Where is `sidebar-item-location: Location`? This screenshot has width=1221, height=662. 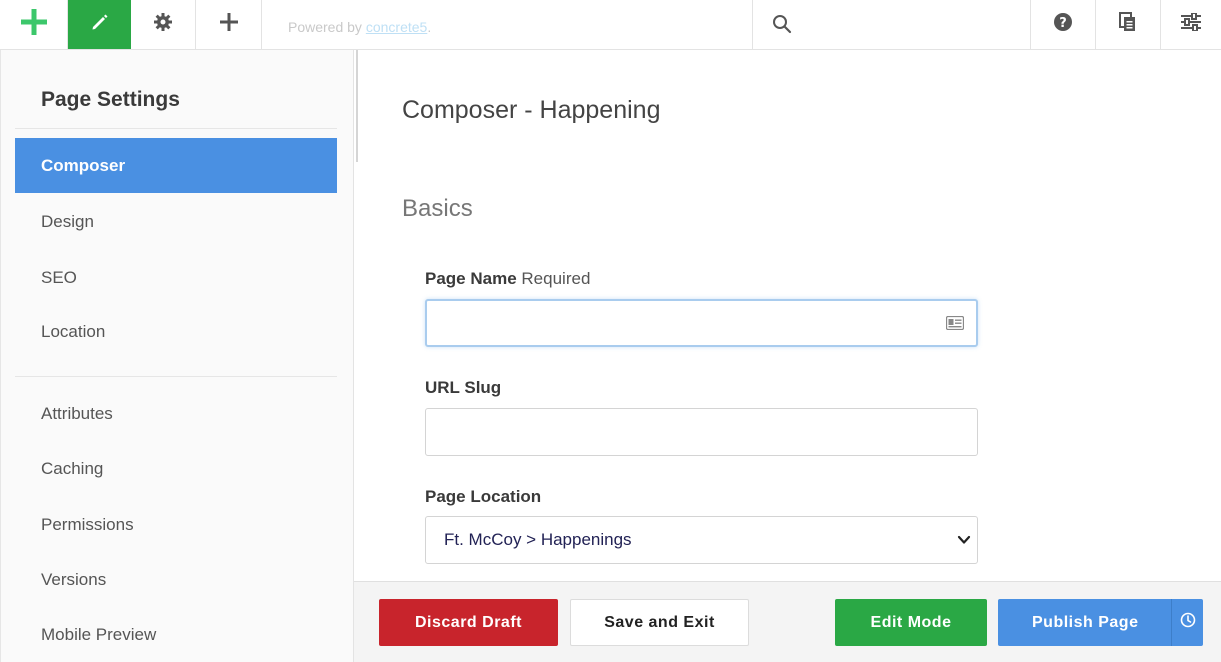 sidebar-item-location: Location is located at coordinates (176, 331).